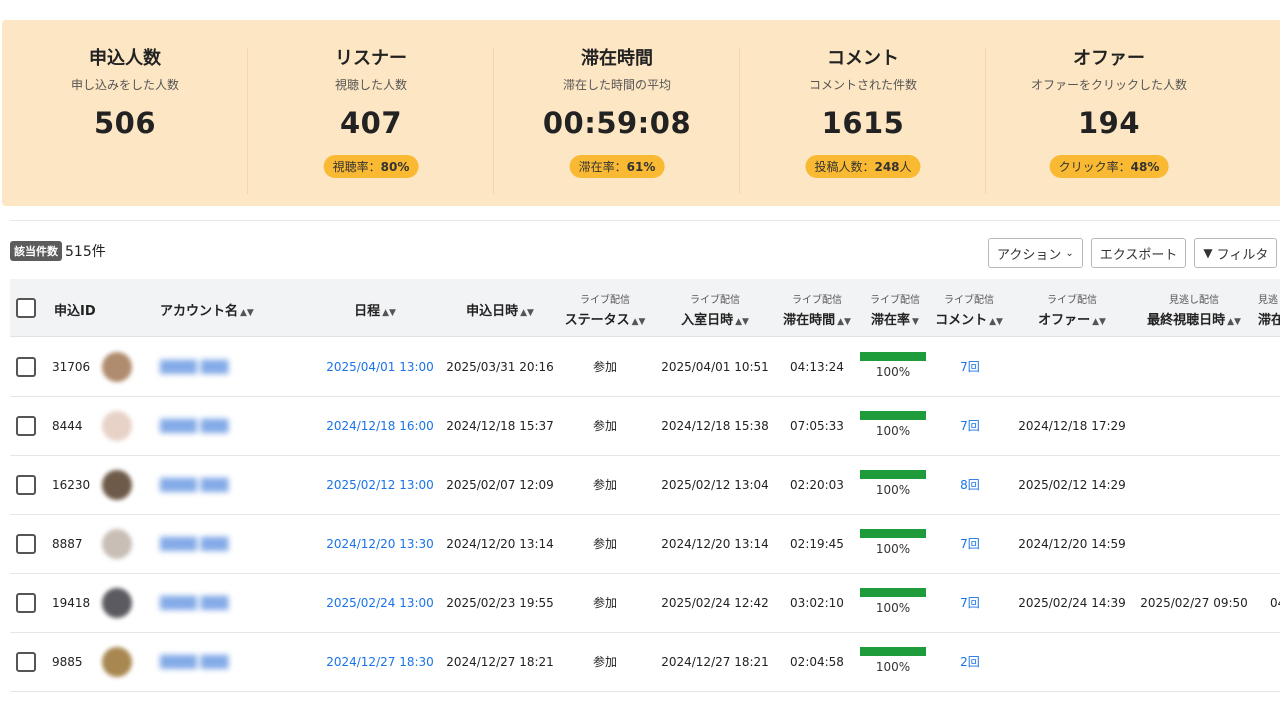  What do you see at coordinates (863, 113) in the screenshot?
I see `stat-comments: コメント コメントされた件数 1615 投稿人数：248人` at bounding box center [863, 113].